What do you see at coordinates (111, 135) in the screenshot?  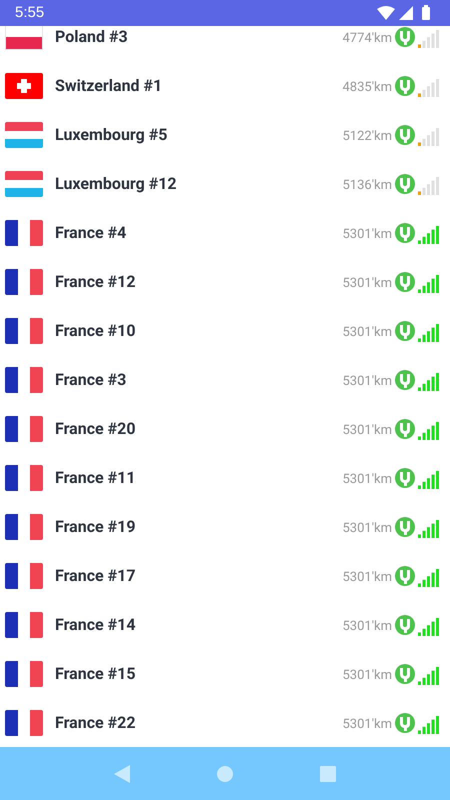 I see `server-name: Luxembourg #5` at bounding box center [111, 135].